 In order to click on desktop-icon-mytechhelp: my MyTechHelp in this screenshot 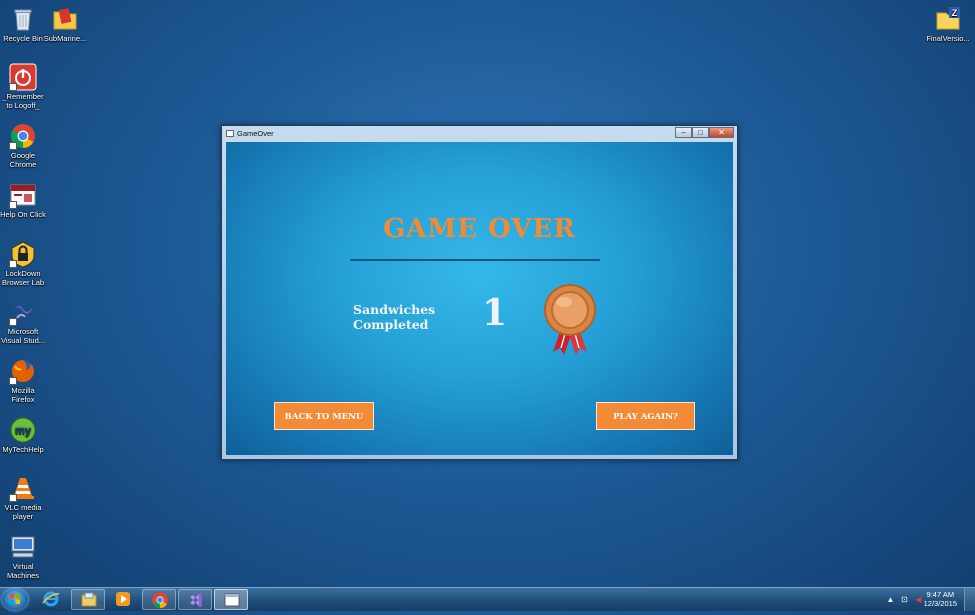, I will do `click(23, 435)`.